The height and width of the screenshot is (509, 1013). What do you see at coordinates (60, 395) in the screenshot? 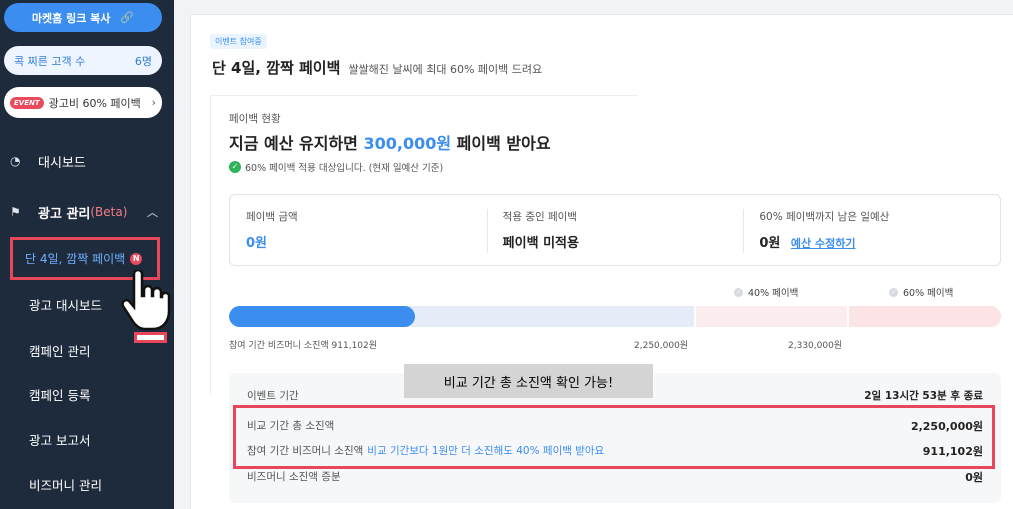
I see `campaign-register-label: 캠페인 등록` at bounding box center [60, 395].